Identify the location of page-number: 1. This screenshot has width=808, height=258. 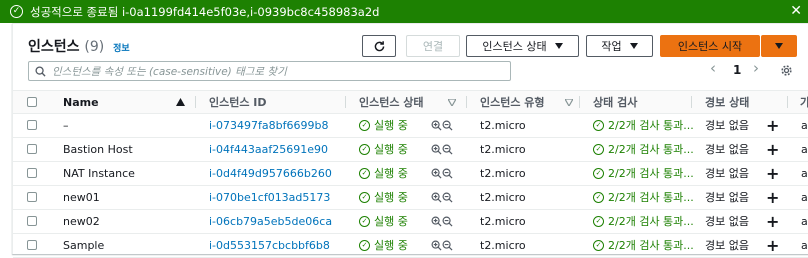
(737, 70).